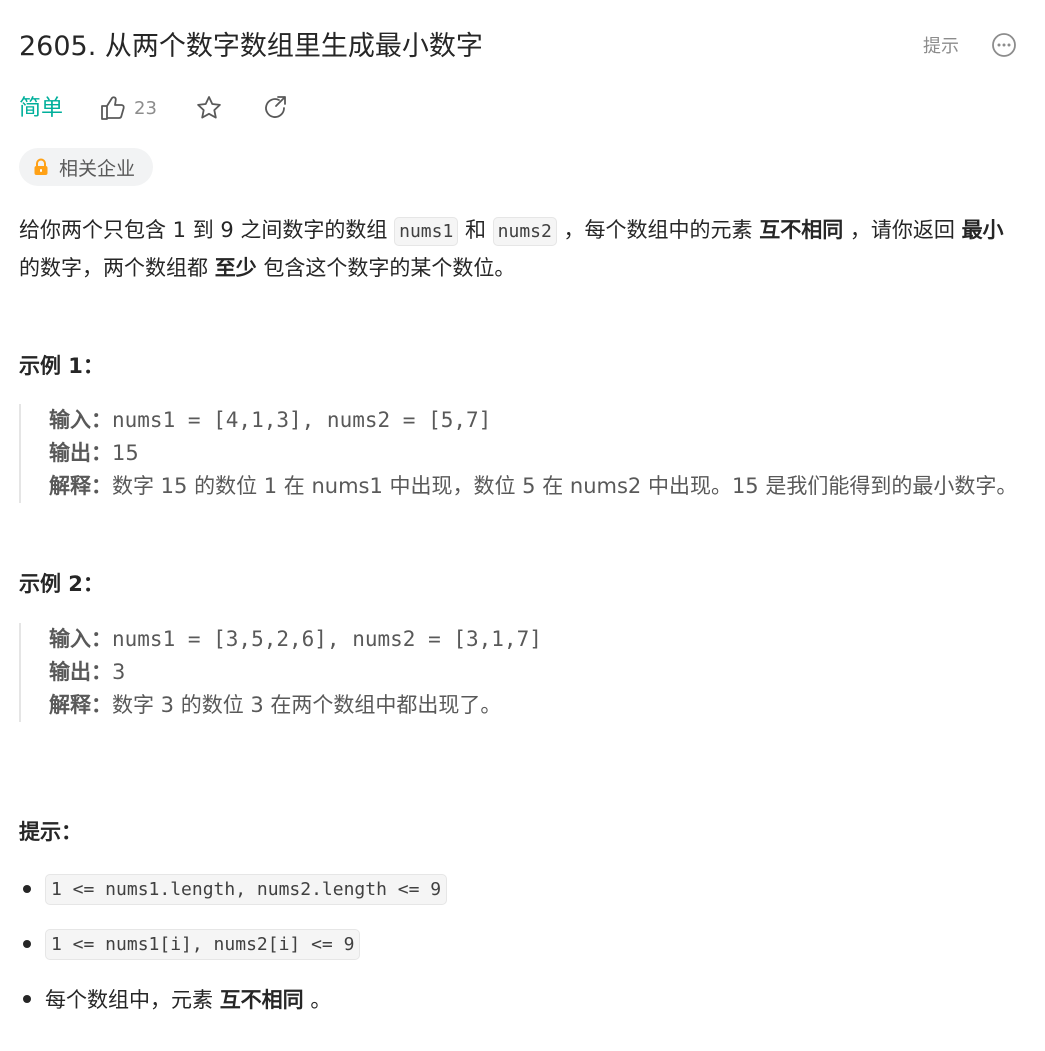 The width and height of the screenshot is (1045, 1051). Describe the element at coordinates (475, 230) in the screenshot. I see `desc-text: 和` at that location.